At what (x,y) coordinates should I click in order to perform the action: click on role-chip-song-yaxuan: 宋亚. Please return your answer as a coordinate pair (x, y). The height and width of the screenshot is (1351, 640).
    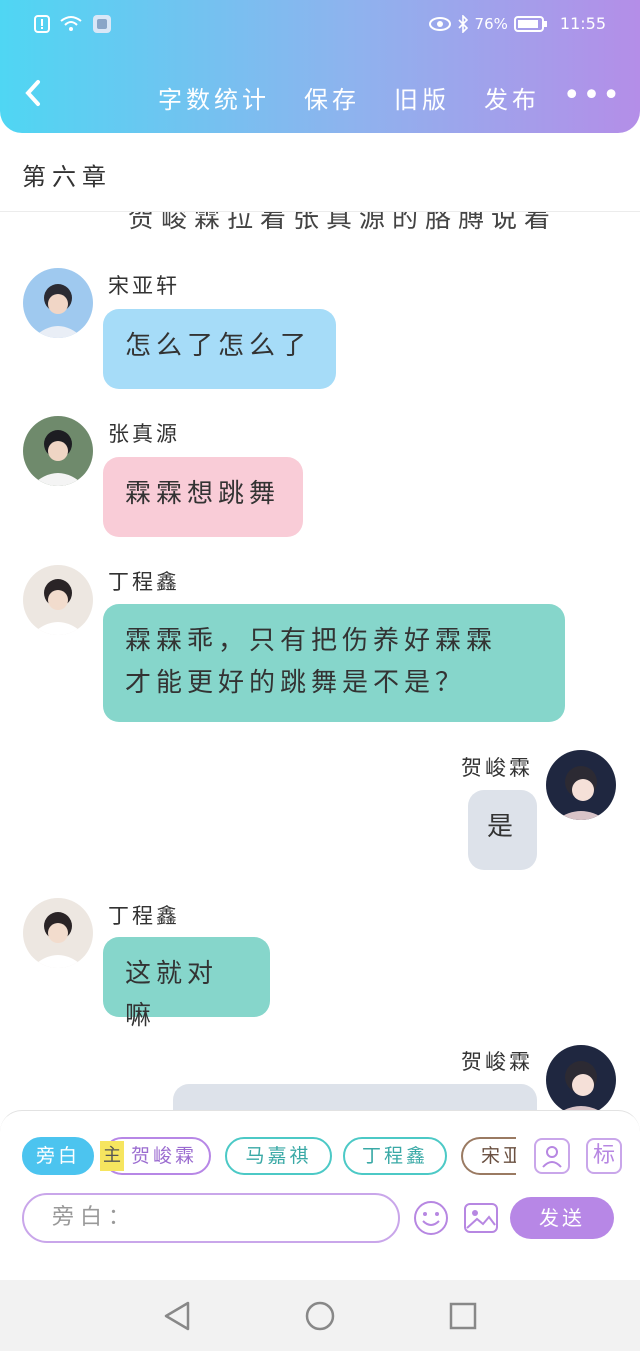
    Looking at the image, I should click on (488, 1156).